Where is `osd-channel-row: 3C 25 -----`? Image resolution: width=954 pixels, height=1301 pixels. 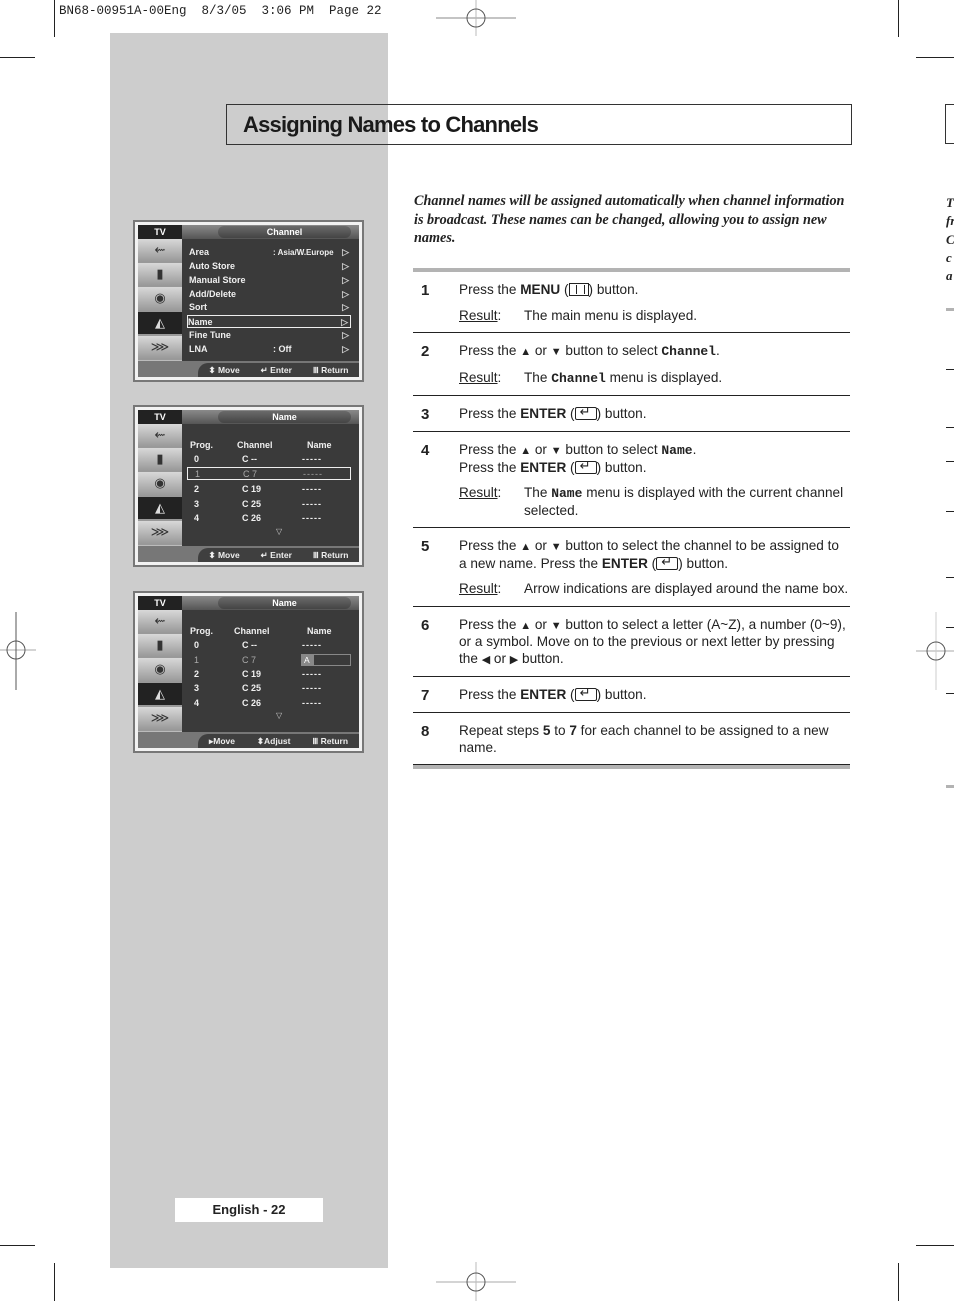
osd-channel-row: 3C 25 ----- is located at coordinates (258, 688).